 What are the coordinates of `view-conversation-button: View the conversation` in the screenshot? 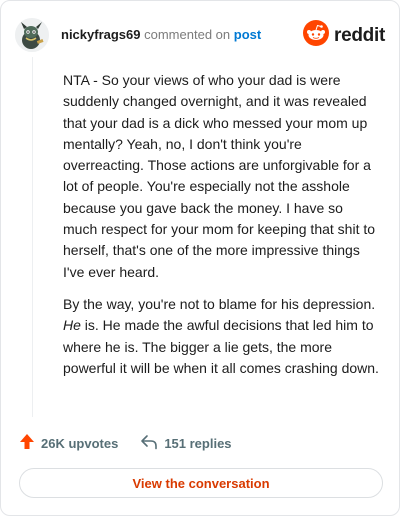 It's located at (201, 483).